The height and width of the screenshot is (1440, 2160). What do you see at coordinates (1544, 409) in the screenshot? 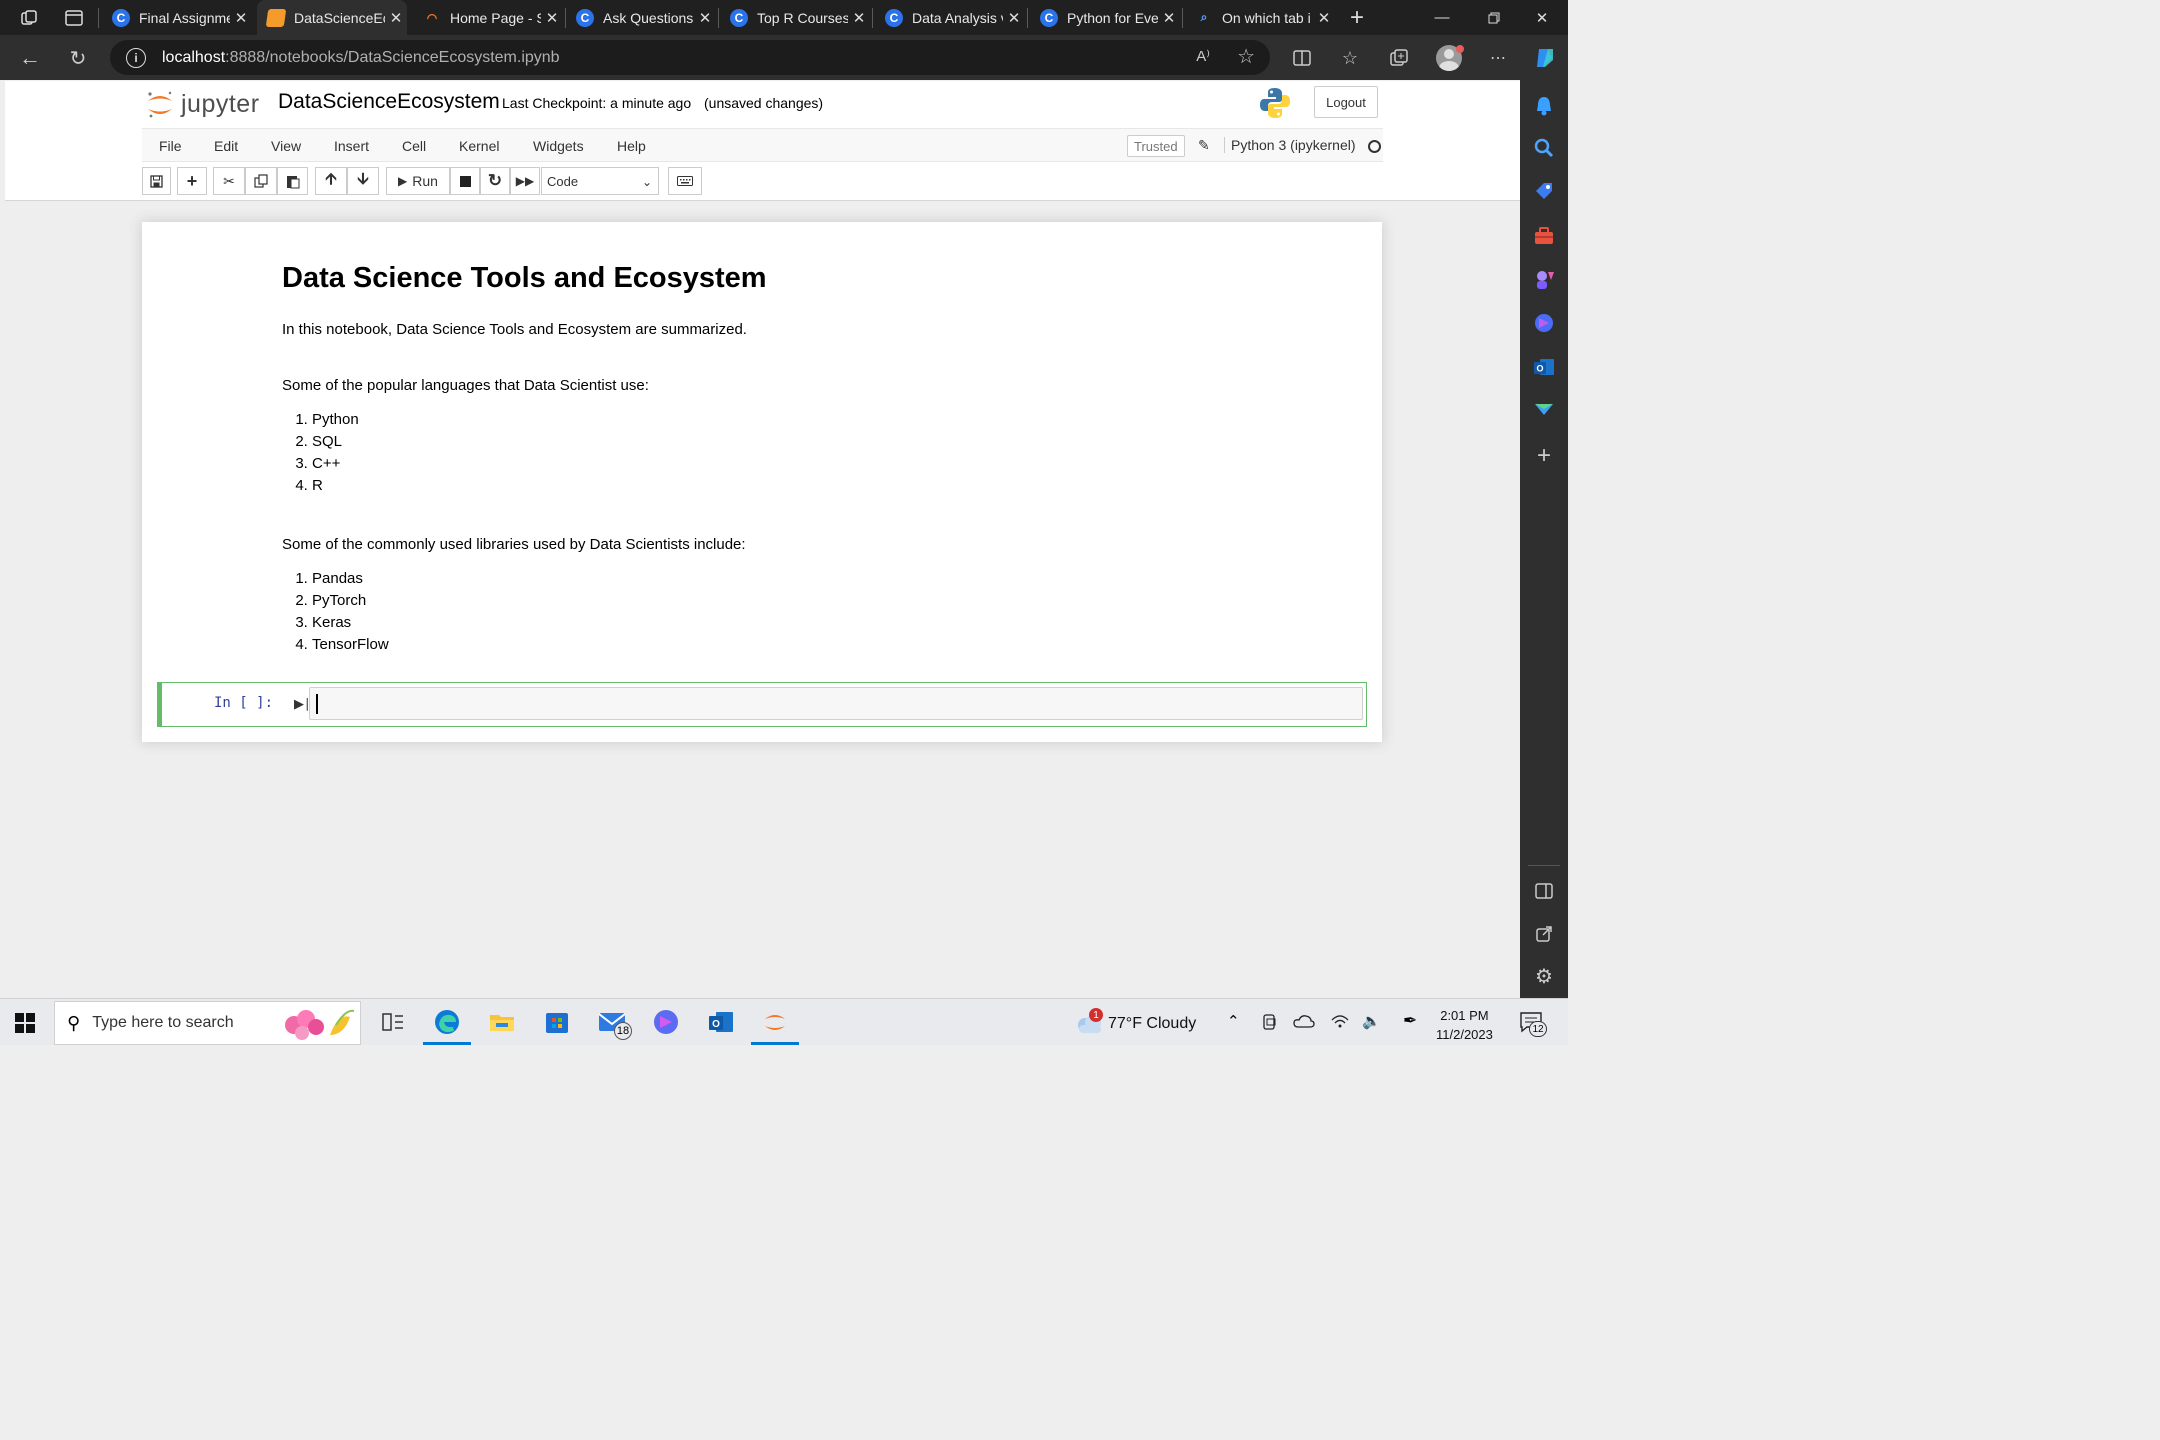
I see `drop-send-icon` at bounding box center [1544, 409].